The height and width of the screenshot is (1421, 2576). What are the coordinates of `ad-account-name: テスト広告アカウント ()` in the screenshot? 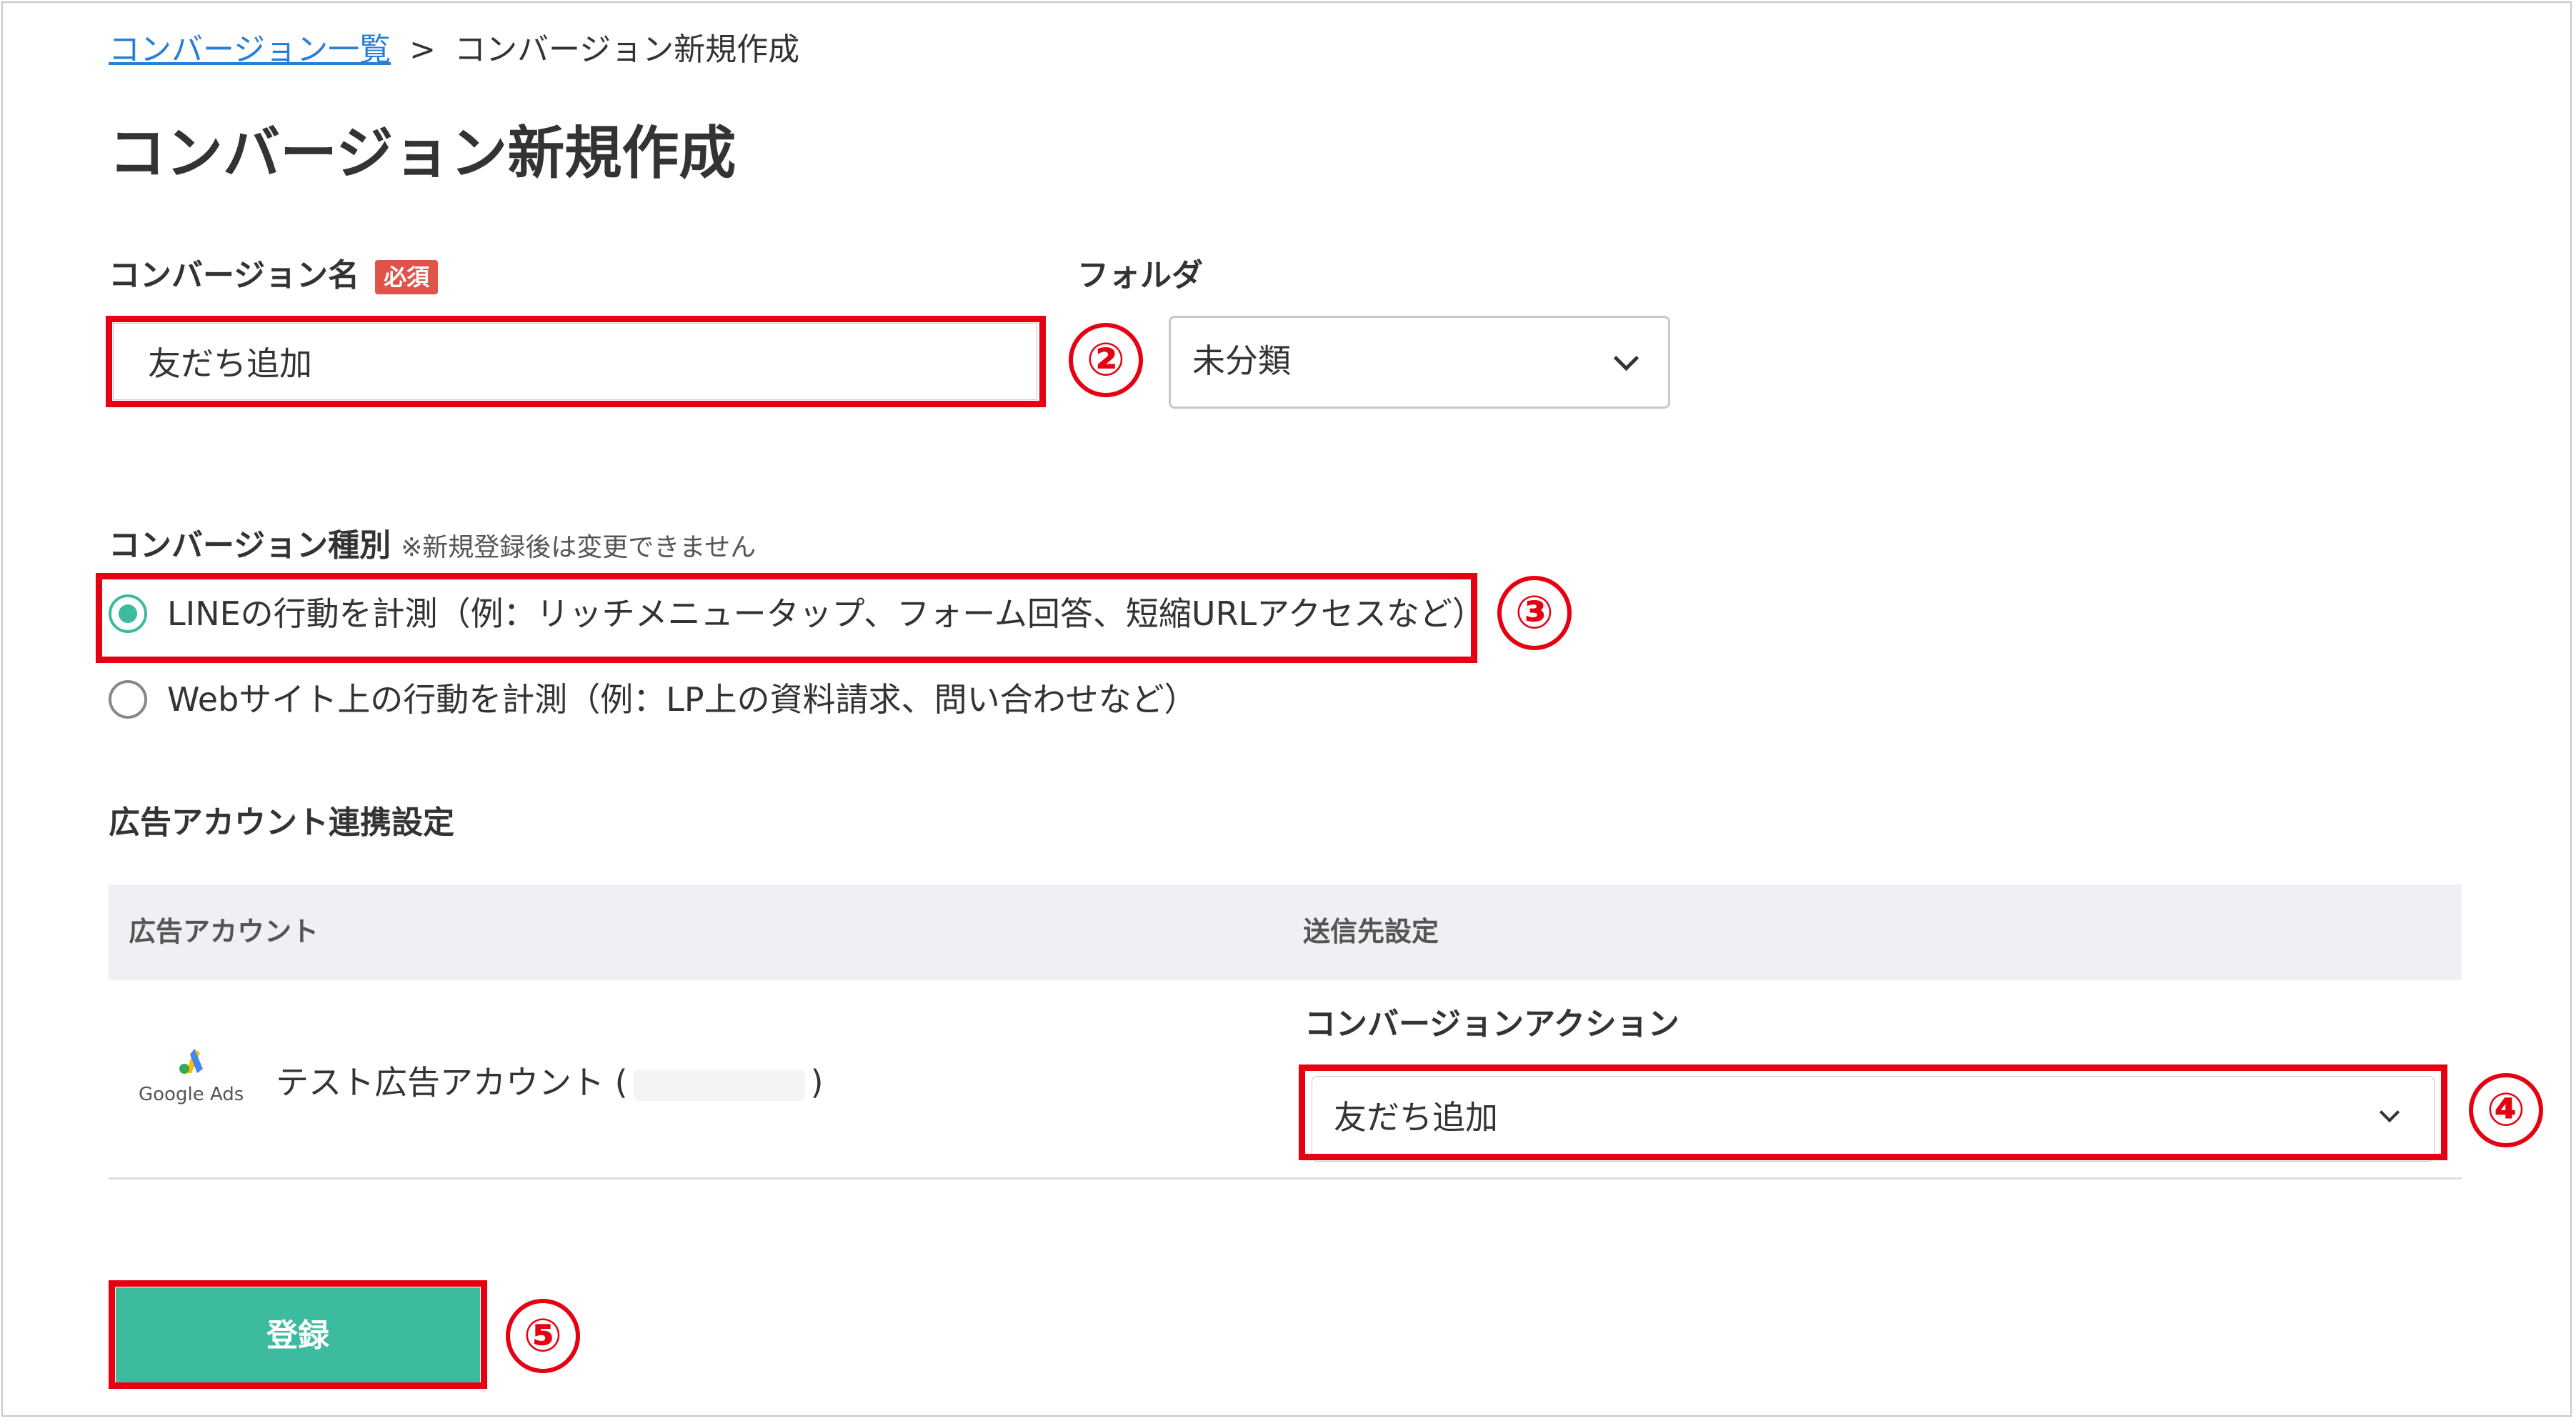 It's located at (550, 1082).